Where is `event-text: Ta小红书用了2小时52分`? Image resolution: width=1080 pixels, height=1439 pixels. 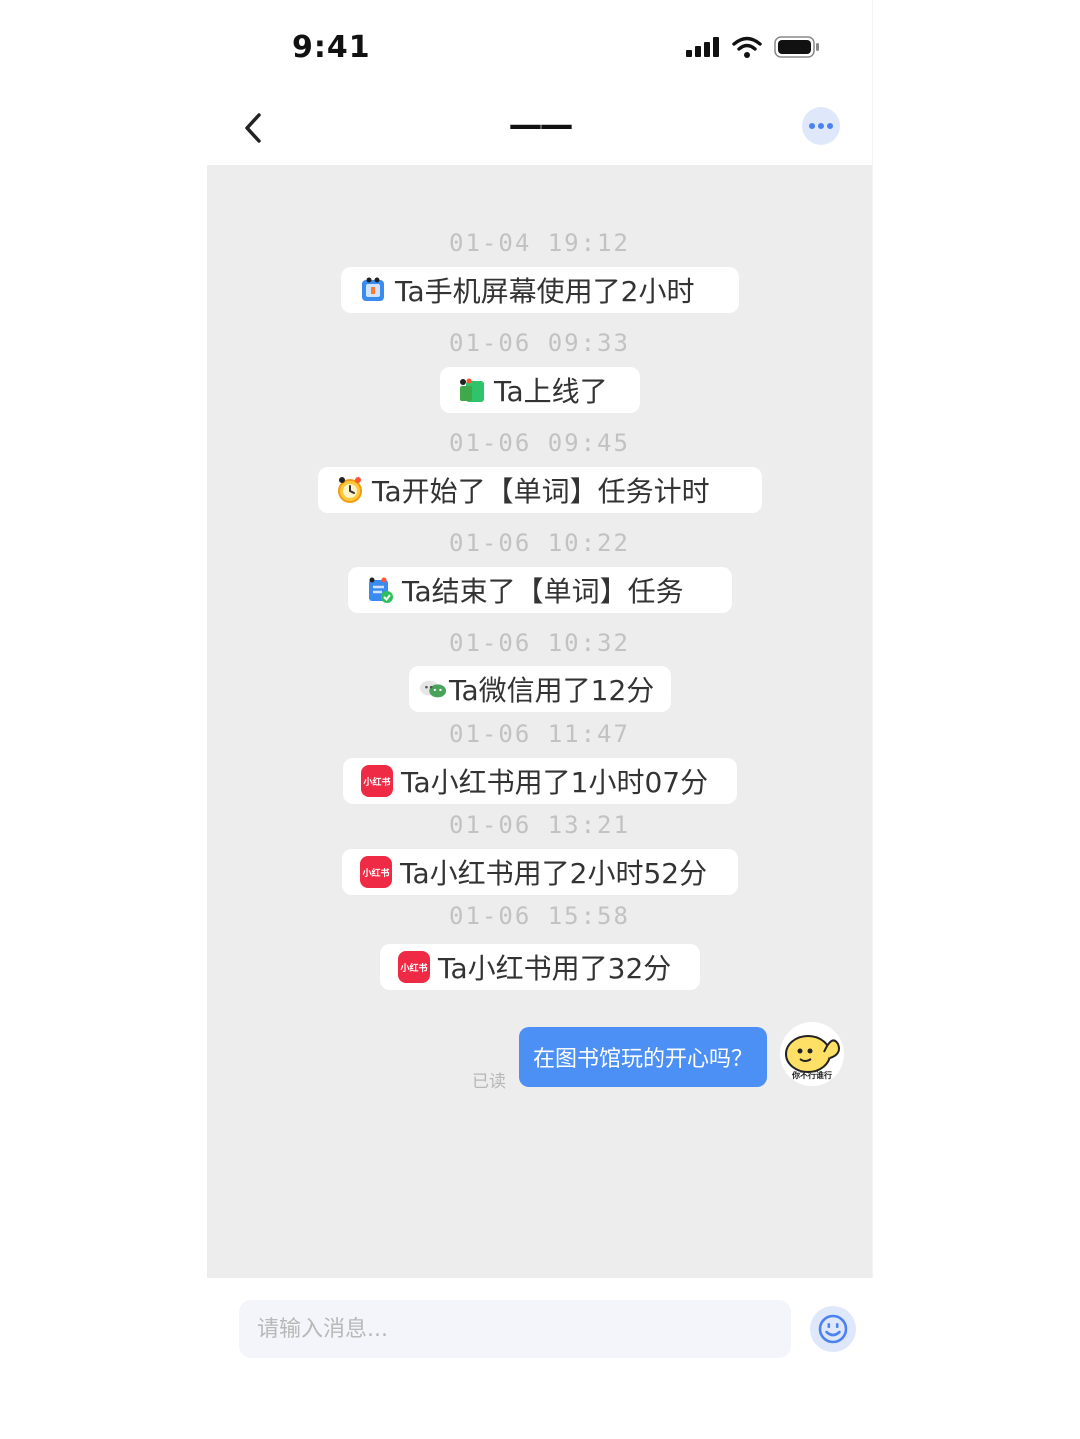
event-text: Ta小红书用了2小时52分 is located at coordinates (554, 873).